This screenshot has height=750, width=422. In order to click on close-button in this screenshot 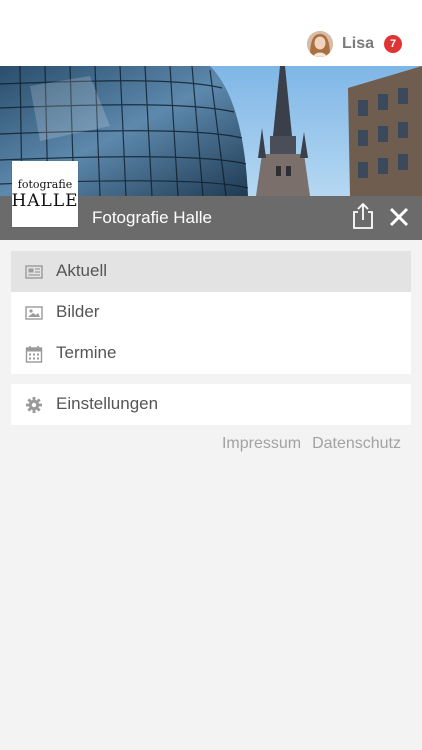, I will do `click(399, 217)`.